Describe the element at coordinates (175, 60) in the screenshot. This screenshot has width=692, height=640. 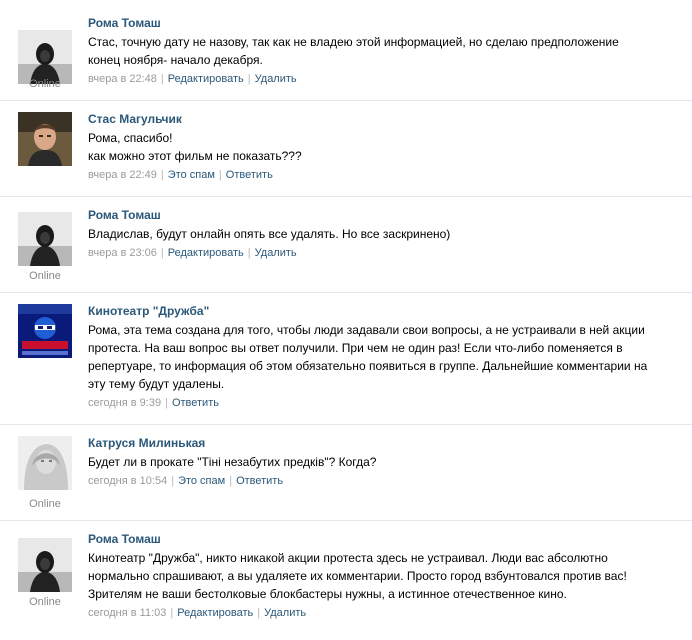
I see `text-line: конец ноября- начало декабря.` at that location.